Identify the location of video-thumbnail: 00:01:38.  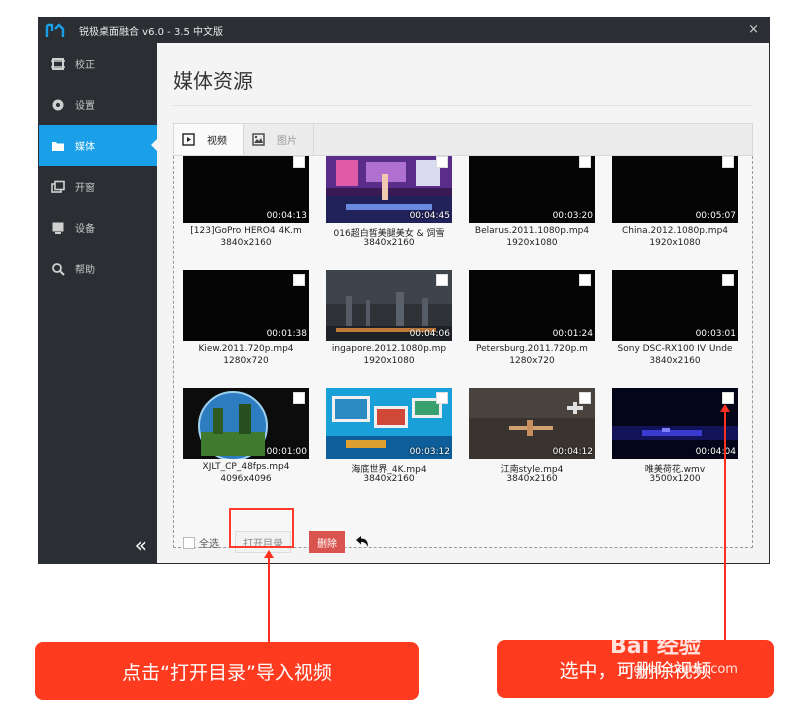
(246, 305).